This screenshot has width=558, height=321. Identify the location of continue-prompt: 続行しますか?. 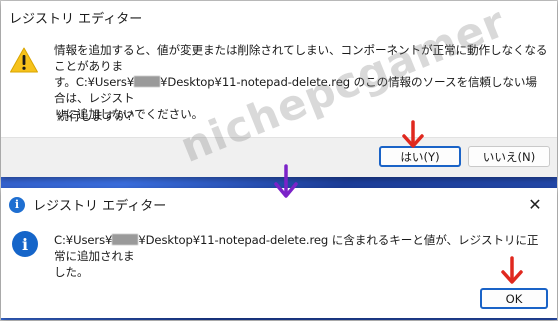
(95, 116).